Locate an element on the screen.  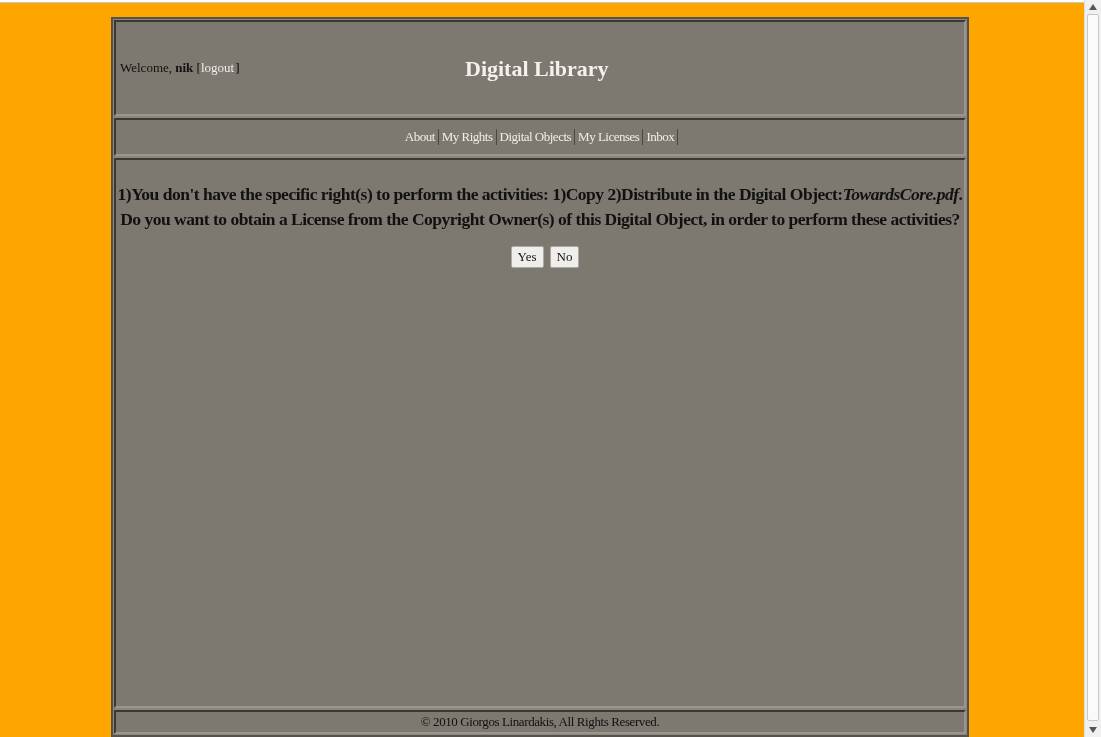
site-title: Digital Library is located at coordinates (537, 68).